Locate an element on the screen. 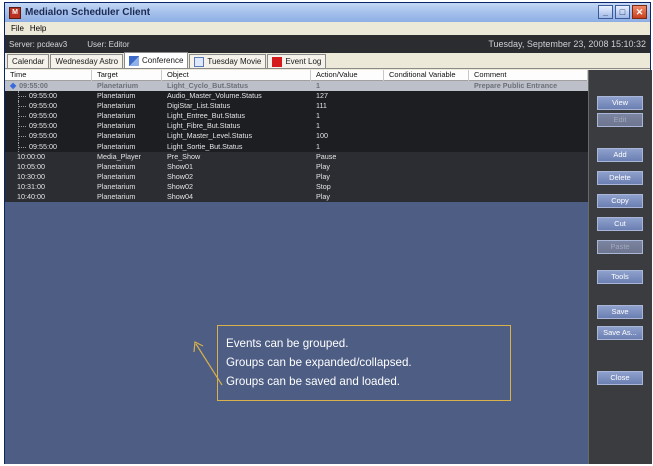 The image size is (653, 466). paste-button: Paste is located at coordinates (620, 247).